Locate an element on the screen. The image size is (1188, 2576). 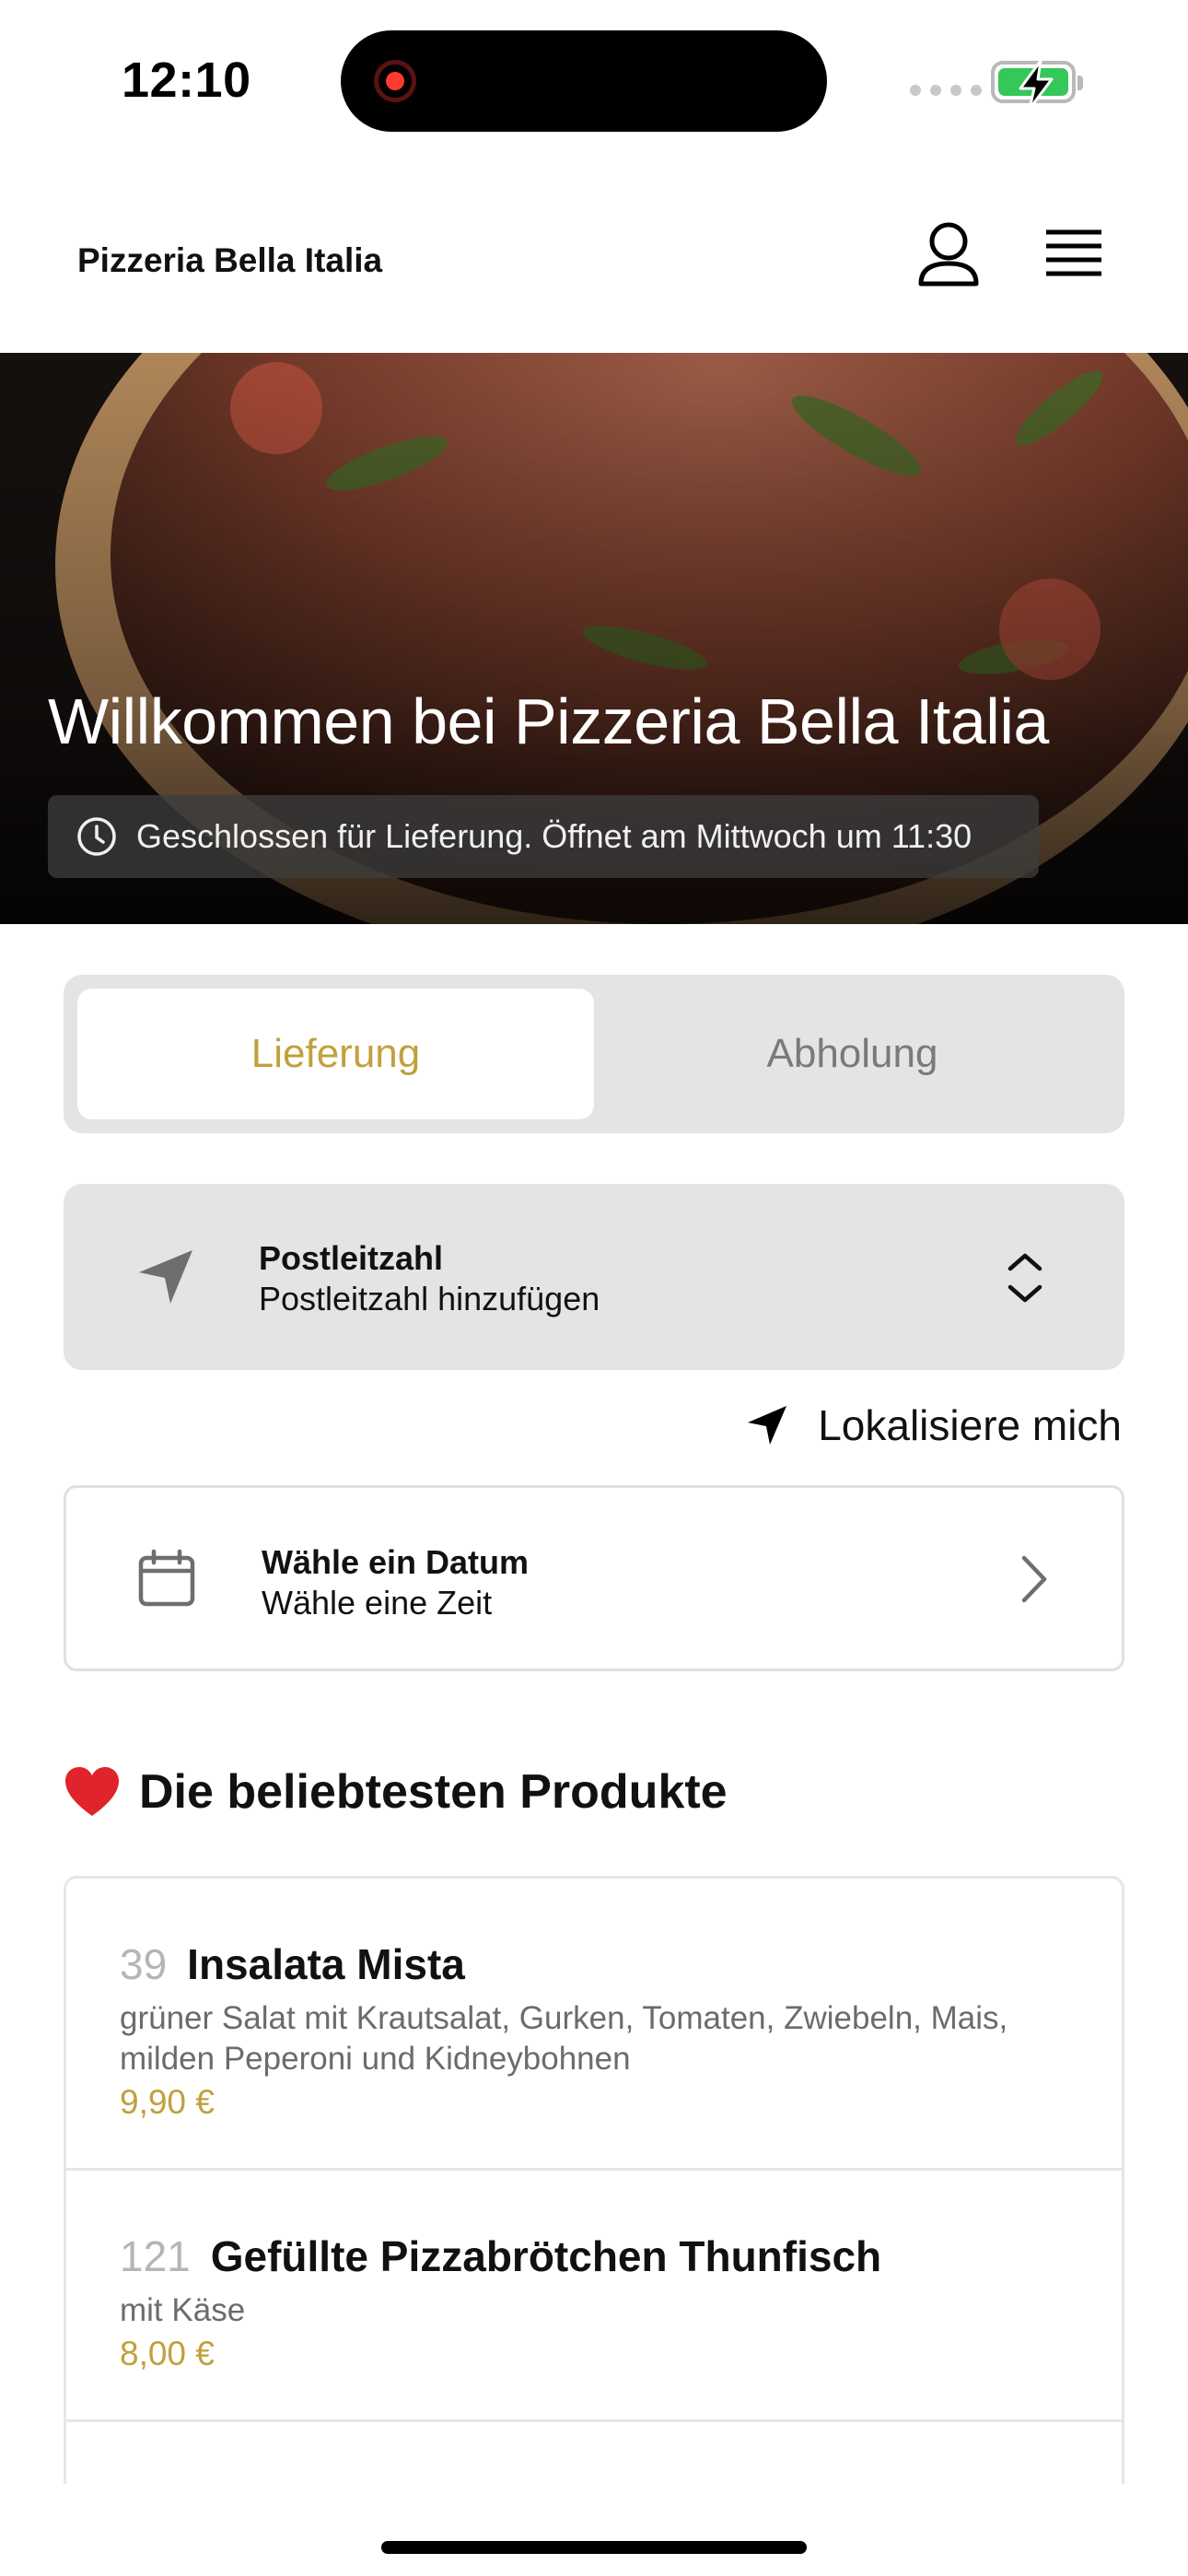
screen-recording-icon is located at coordinates (395, 81).